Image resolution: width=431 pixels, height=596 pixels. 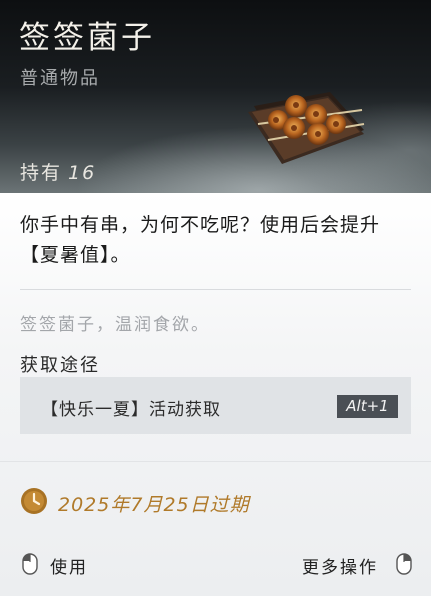 What do you see at coordinates (215, 569) in the screenshot?
I see `action-footer: 使用 更多操作` at bounding box center [215, 569].